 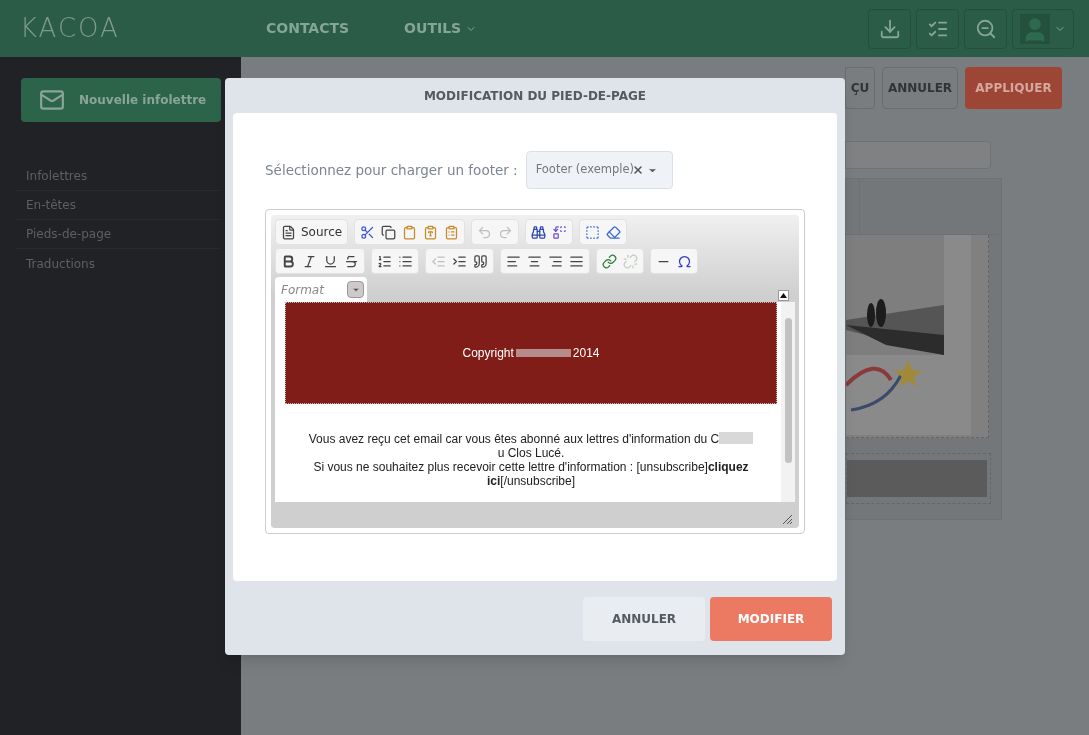 What do you see at coordinates (586, 353) in the screenshot?
I see `banner-text: 2014` at bounding box center [586, 353].